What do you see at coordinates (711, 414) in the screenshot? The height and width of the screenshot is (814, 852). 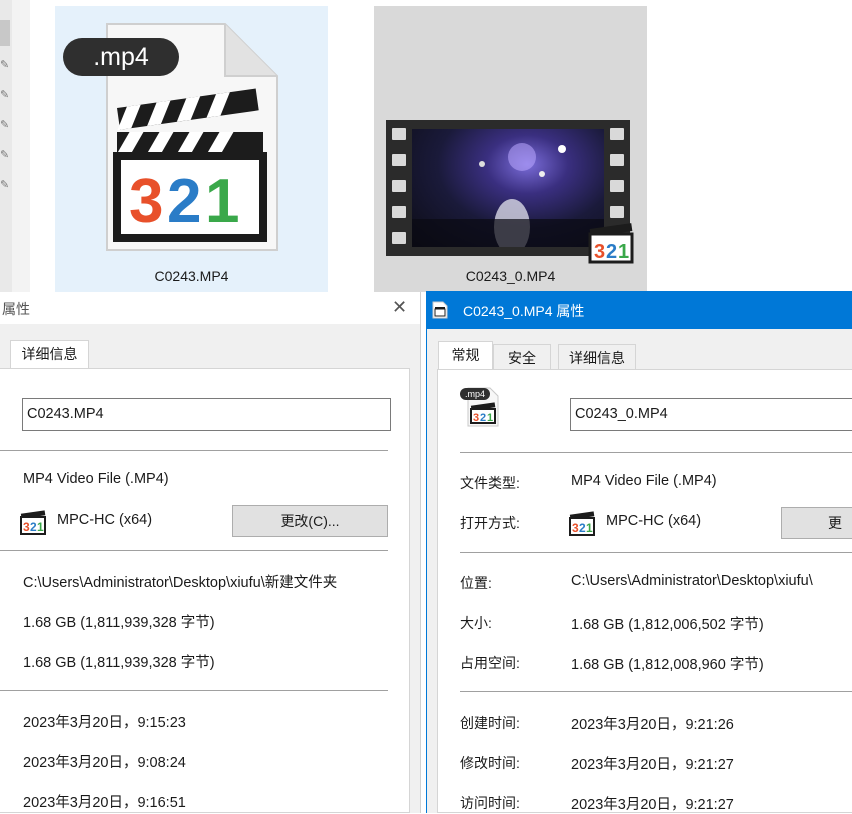 I see `filename-field: C0243_0.MP4` at bounding box center [711, 414].